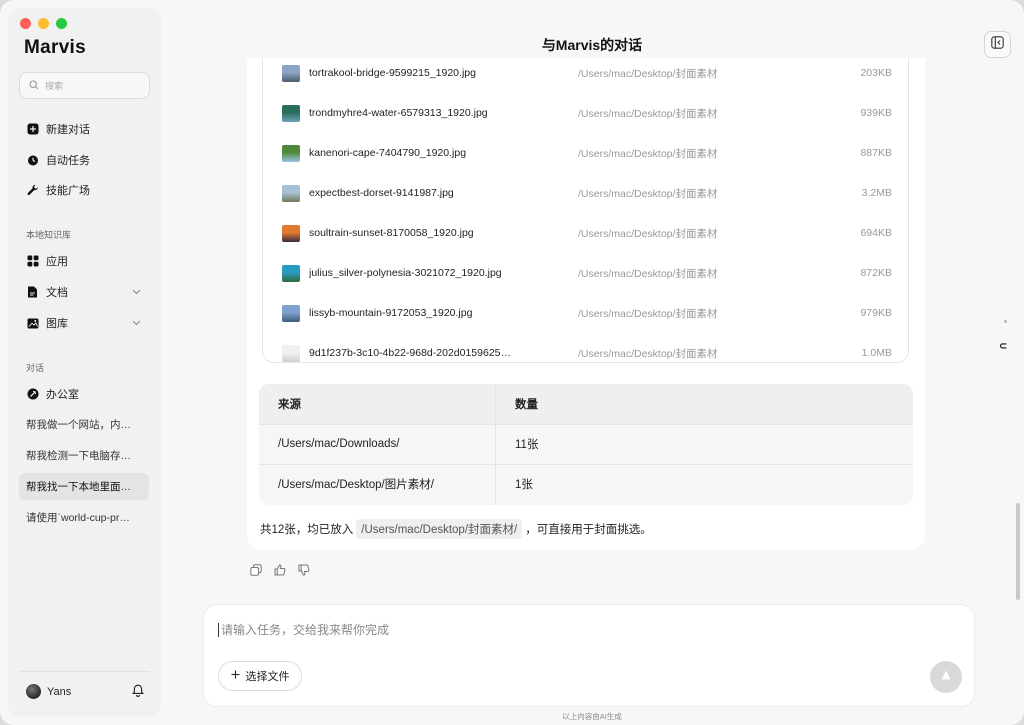 The height and width of the screenshot is (725, 1024). Describe the element at coordinates (84, 394) in the screenshot. I see `sidebar-item-office: 办公室` at that location.